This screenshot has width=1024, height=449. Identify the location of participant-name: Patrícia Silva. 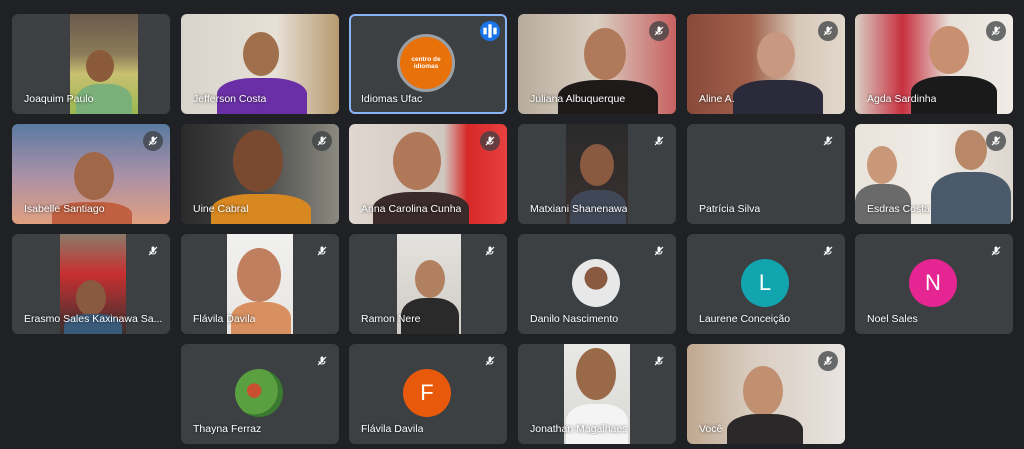
(730, 209).